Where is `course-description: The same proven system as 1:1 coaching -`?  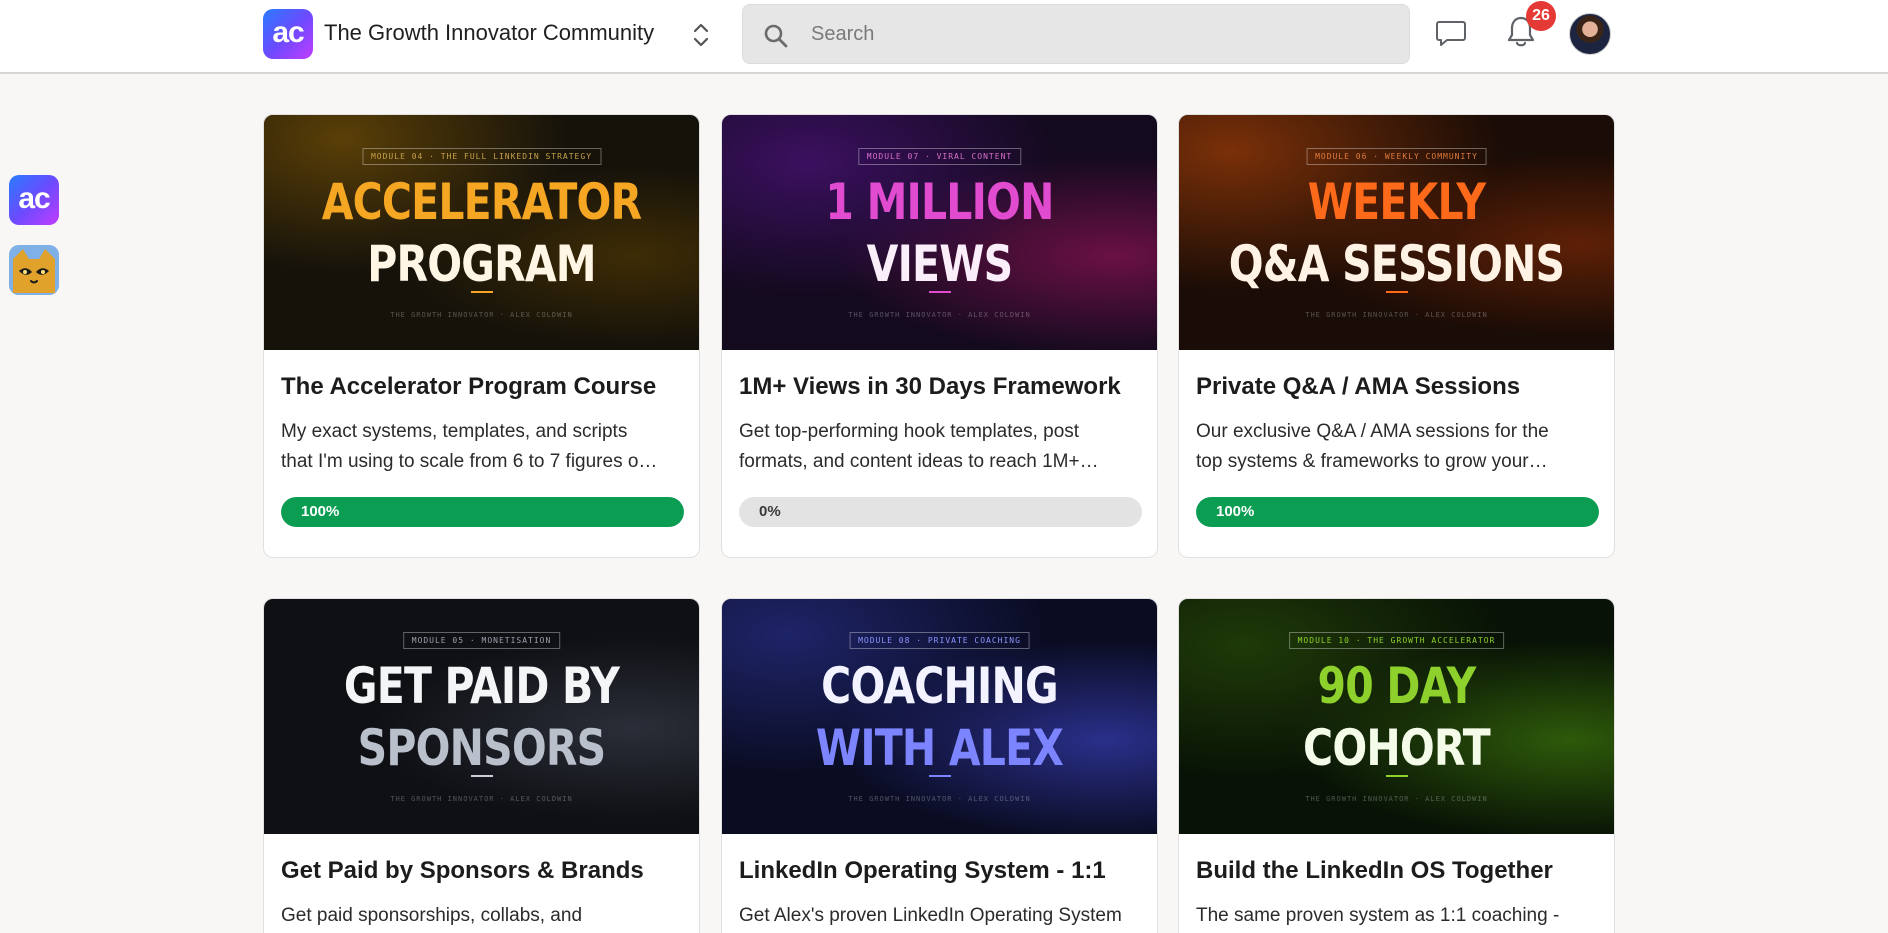
course-description: The same proven system as 1:1 coaching - is located at coordinates (1378, 915).